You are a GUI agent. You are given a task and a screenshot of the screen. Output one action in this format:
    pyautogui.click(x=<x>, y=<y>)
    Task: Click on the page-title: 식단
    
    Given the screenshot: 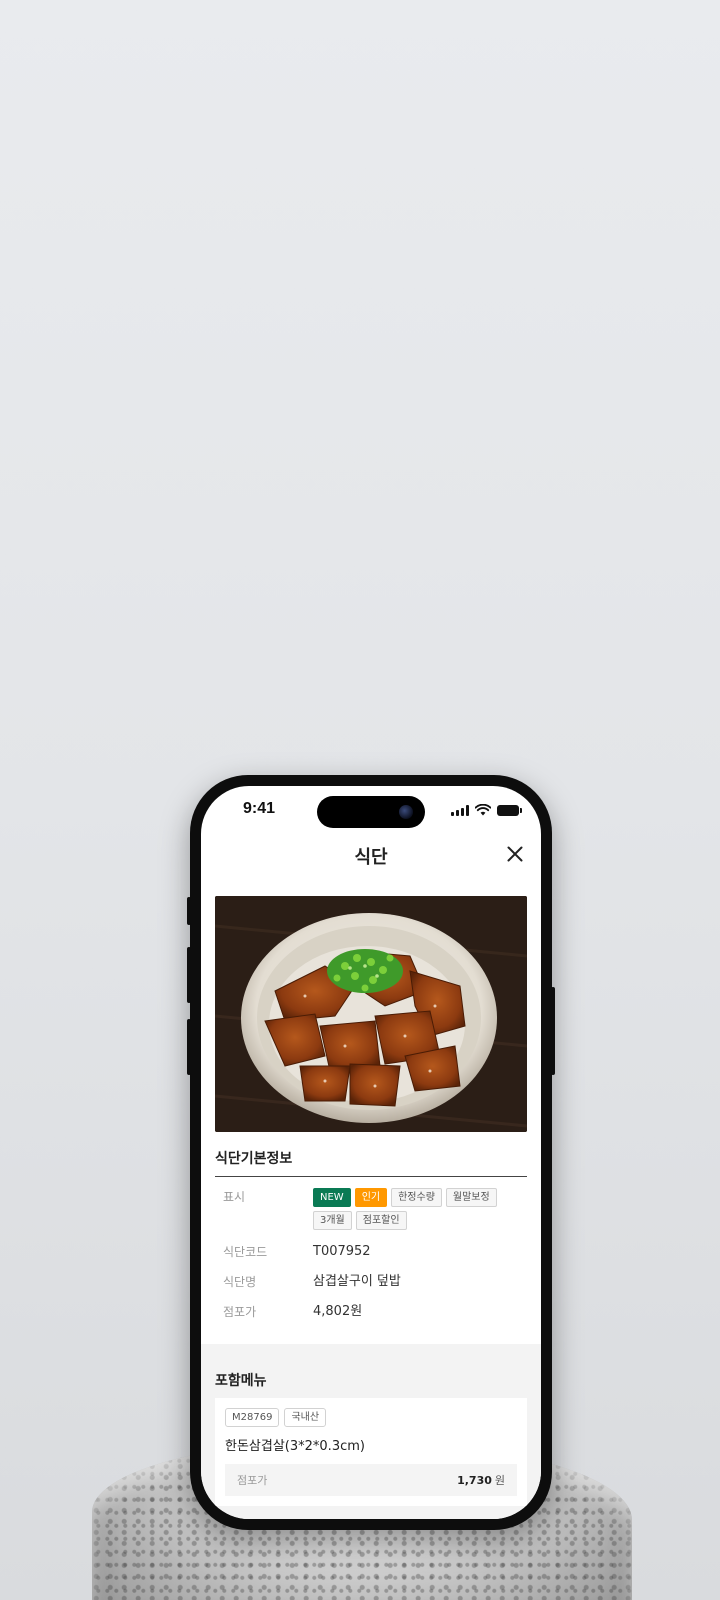 What is the action you would take?
    pyautogui.click(x=371, y=857)
    